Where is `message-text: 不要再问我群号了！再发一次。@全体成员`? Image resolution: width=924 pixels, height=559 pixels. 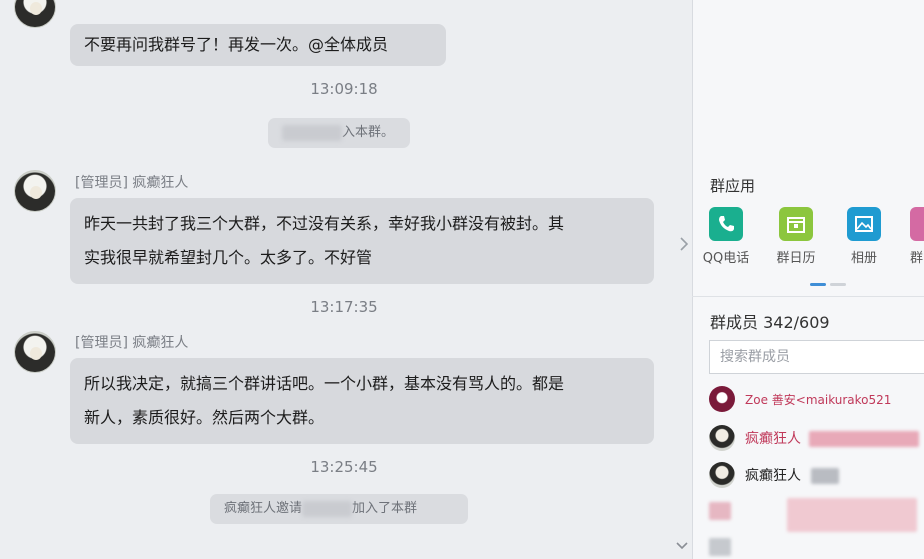
message-text: 不要再问我群号了！再发一次。@全体成员 is located at coordinates (236, 44).